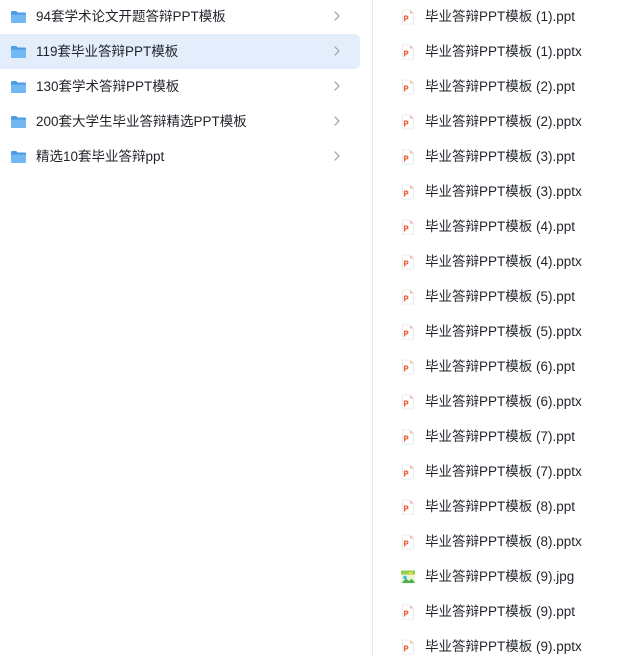 This screenshot has width=638, height=664. I want to click on file-row: P 毕业答辩PPT模板 (7).pptx, so click(505, 471).